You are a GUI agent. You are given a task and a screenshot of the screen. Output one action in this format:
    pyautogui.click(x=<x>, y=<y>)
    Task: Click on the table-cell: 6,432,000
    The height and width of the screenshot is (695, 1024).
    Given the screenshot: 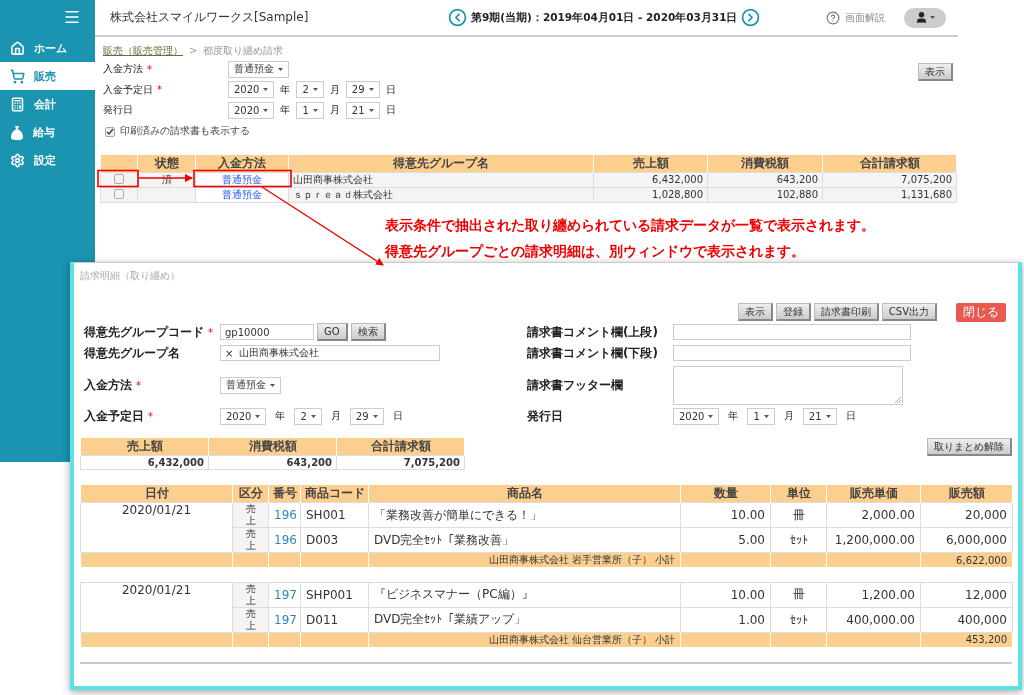 What is the action you would take?
    pyautogui.click(x=650, y=179)
    